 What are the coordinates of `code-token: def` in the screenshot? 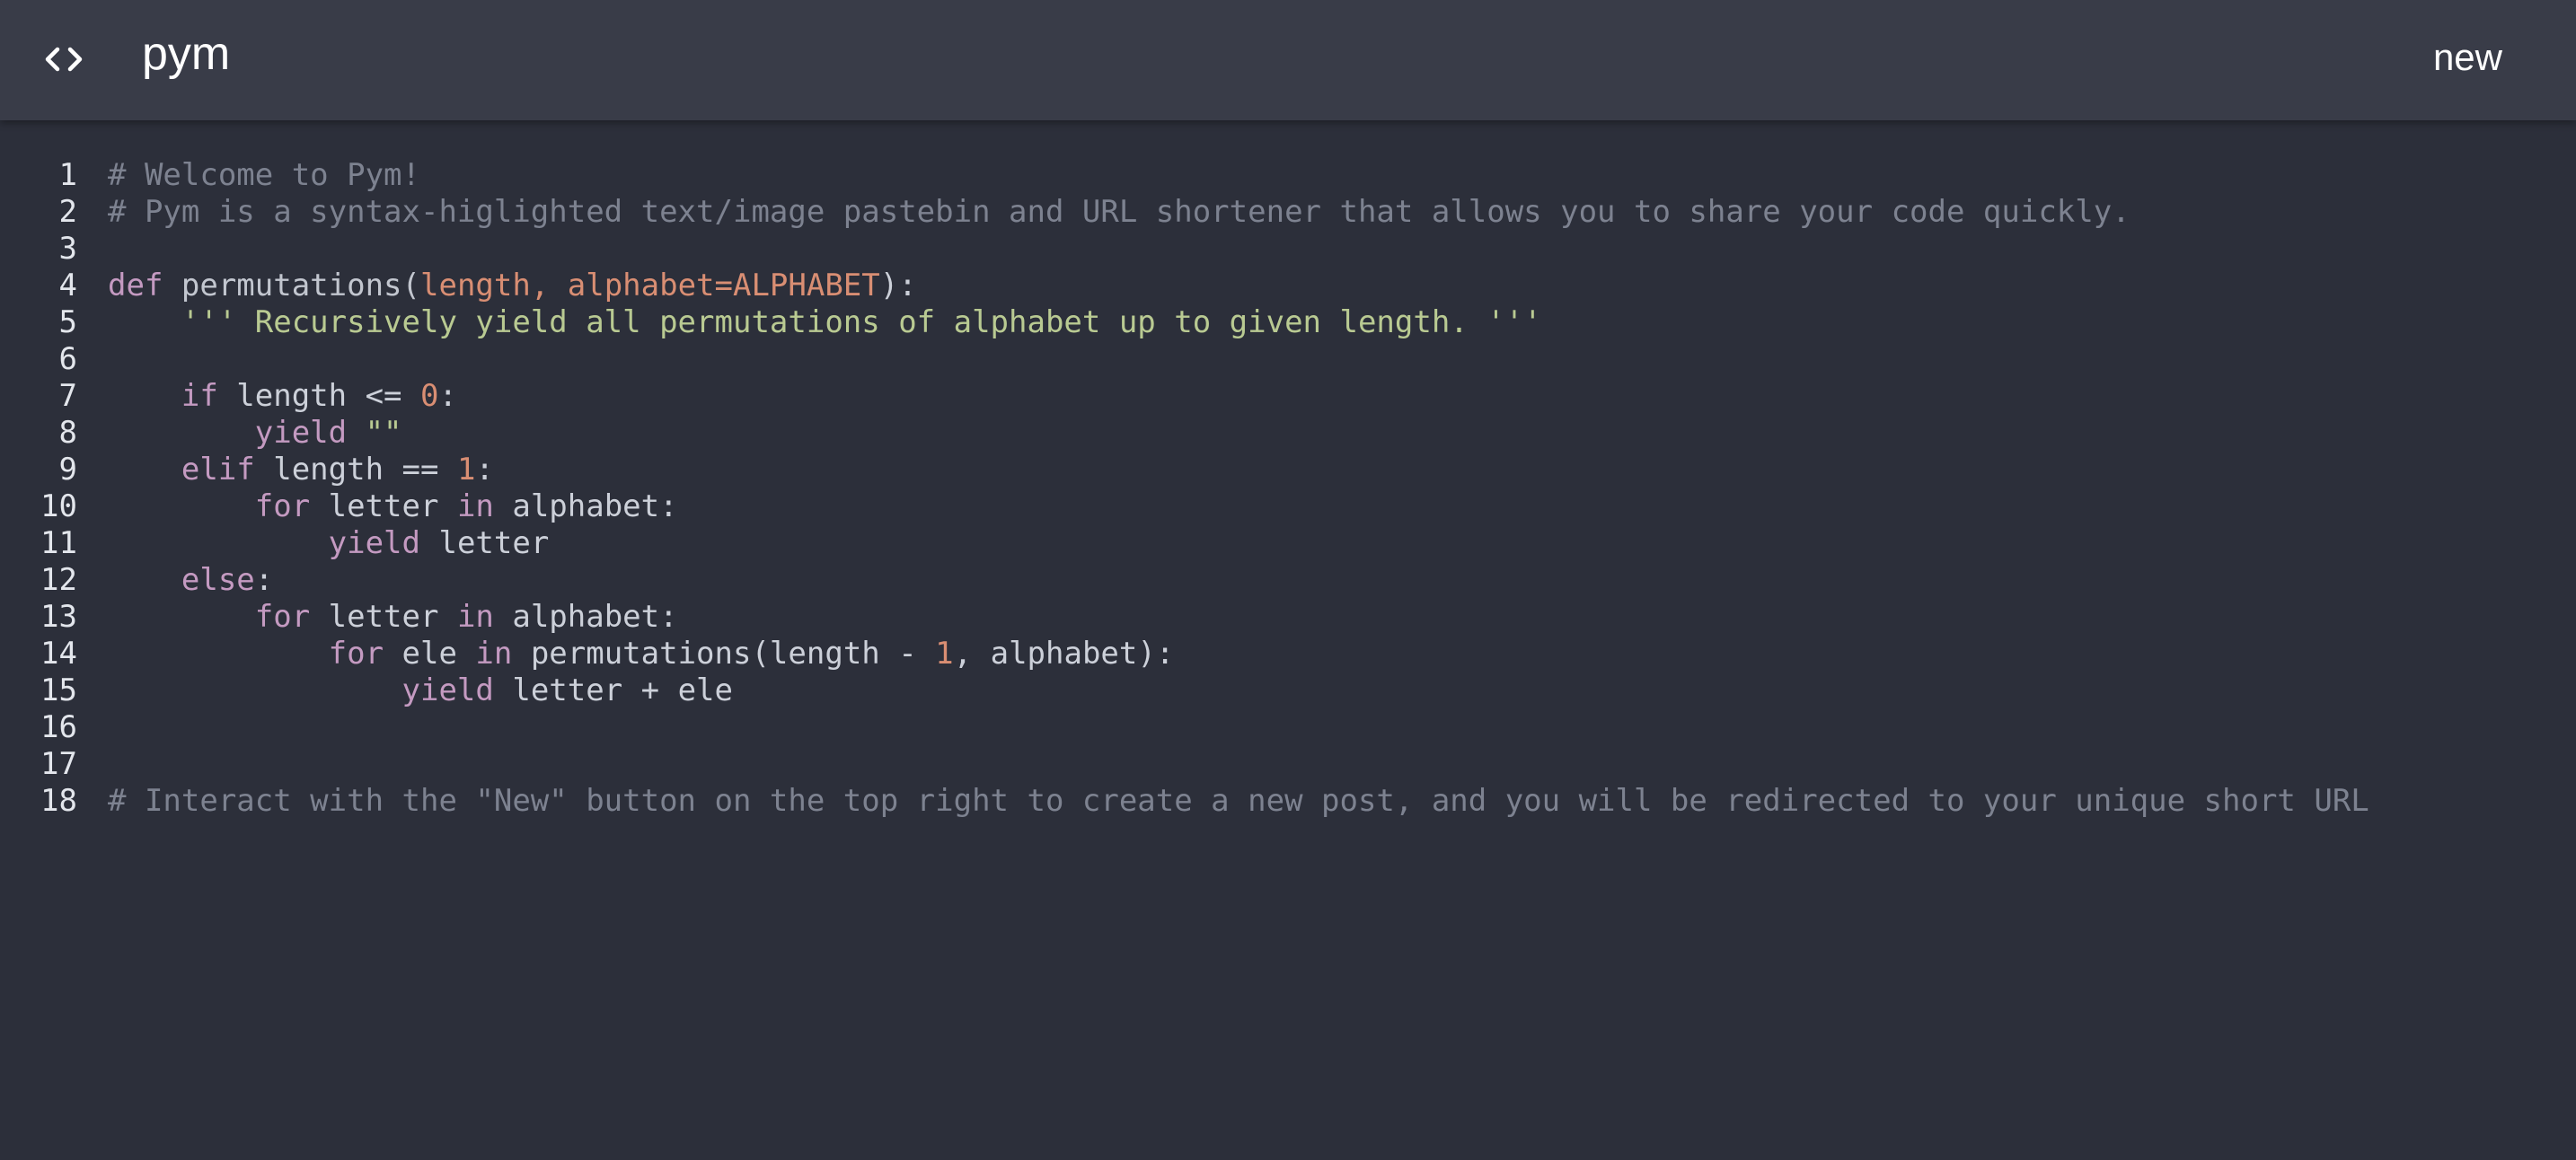 It's located at (144, 285).